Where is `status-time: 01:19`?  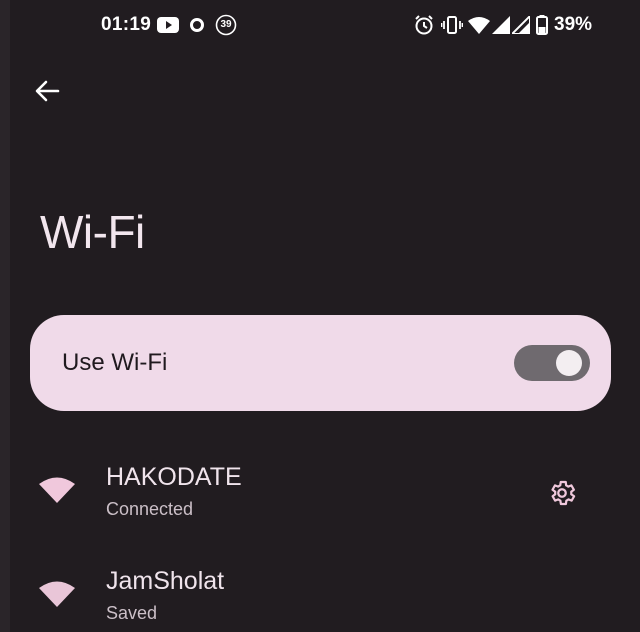
status-time: 01:19 is located at coordinates (126, 24).